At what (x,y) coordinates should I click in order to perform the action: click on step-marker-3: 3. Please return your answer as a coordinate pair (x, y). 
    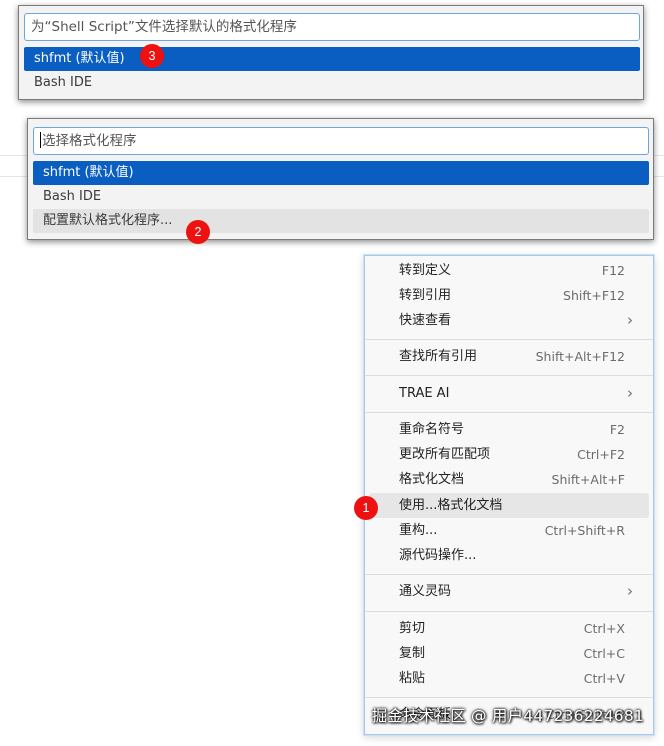
    Looking at the image, I should click on (152, 56).